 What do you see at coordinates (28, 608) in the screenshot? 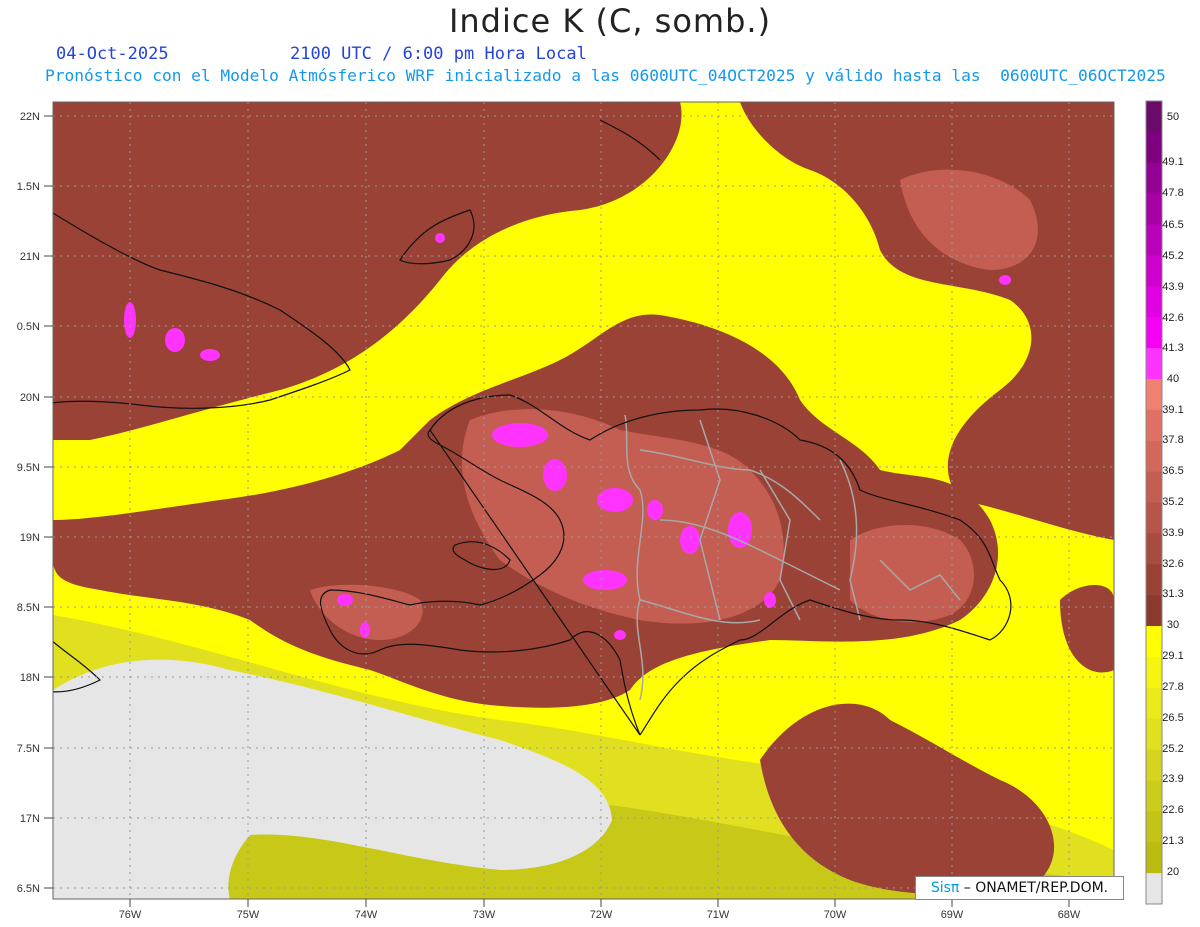
I see `lat-label: 8.5N` at bounding box center [28, 608].